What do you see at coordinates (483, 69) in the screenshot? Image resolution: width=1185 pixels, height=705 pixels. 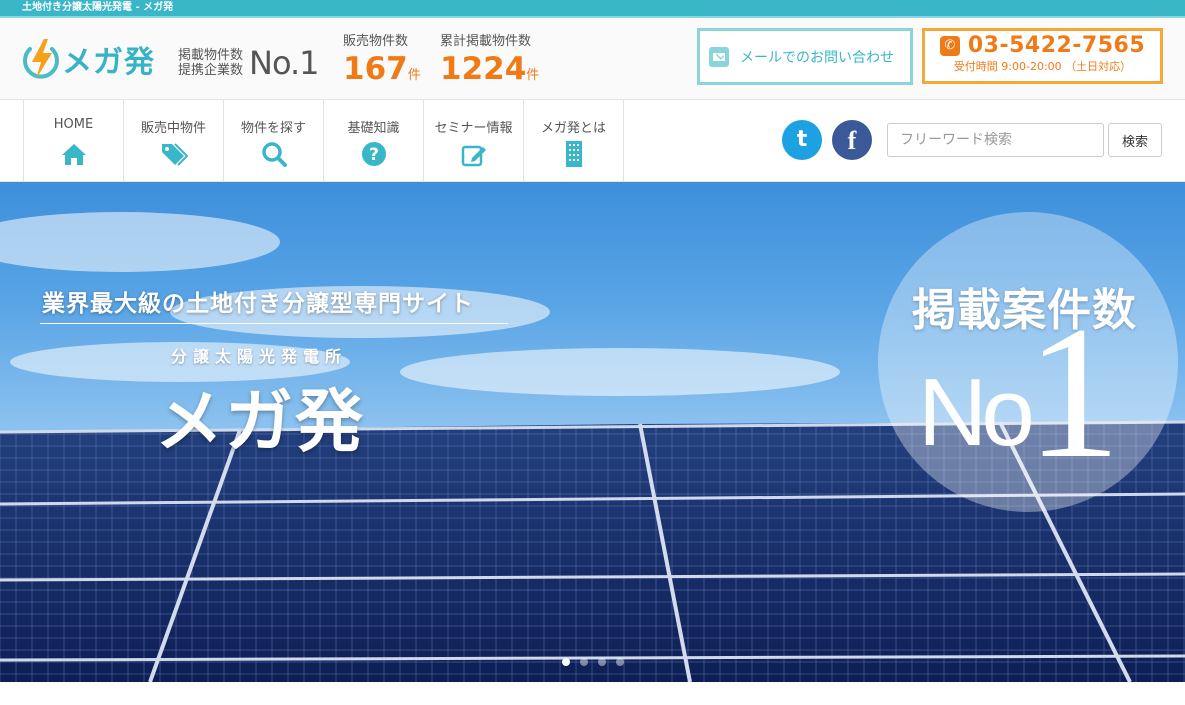 I see `stat-value: 1224` at bounding box center [483, 69].